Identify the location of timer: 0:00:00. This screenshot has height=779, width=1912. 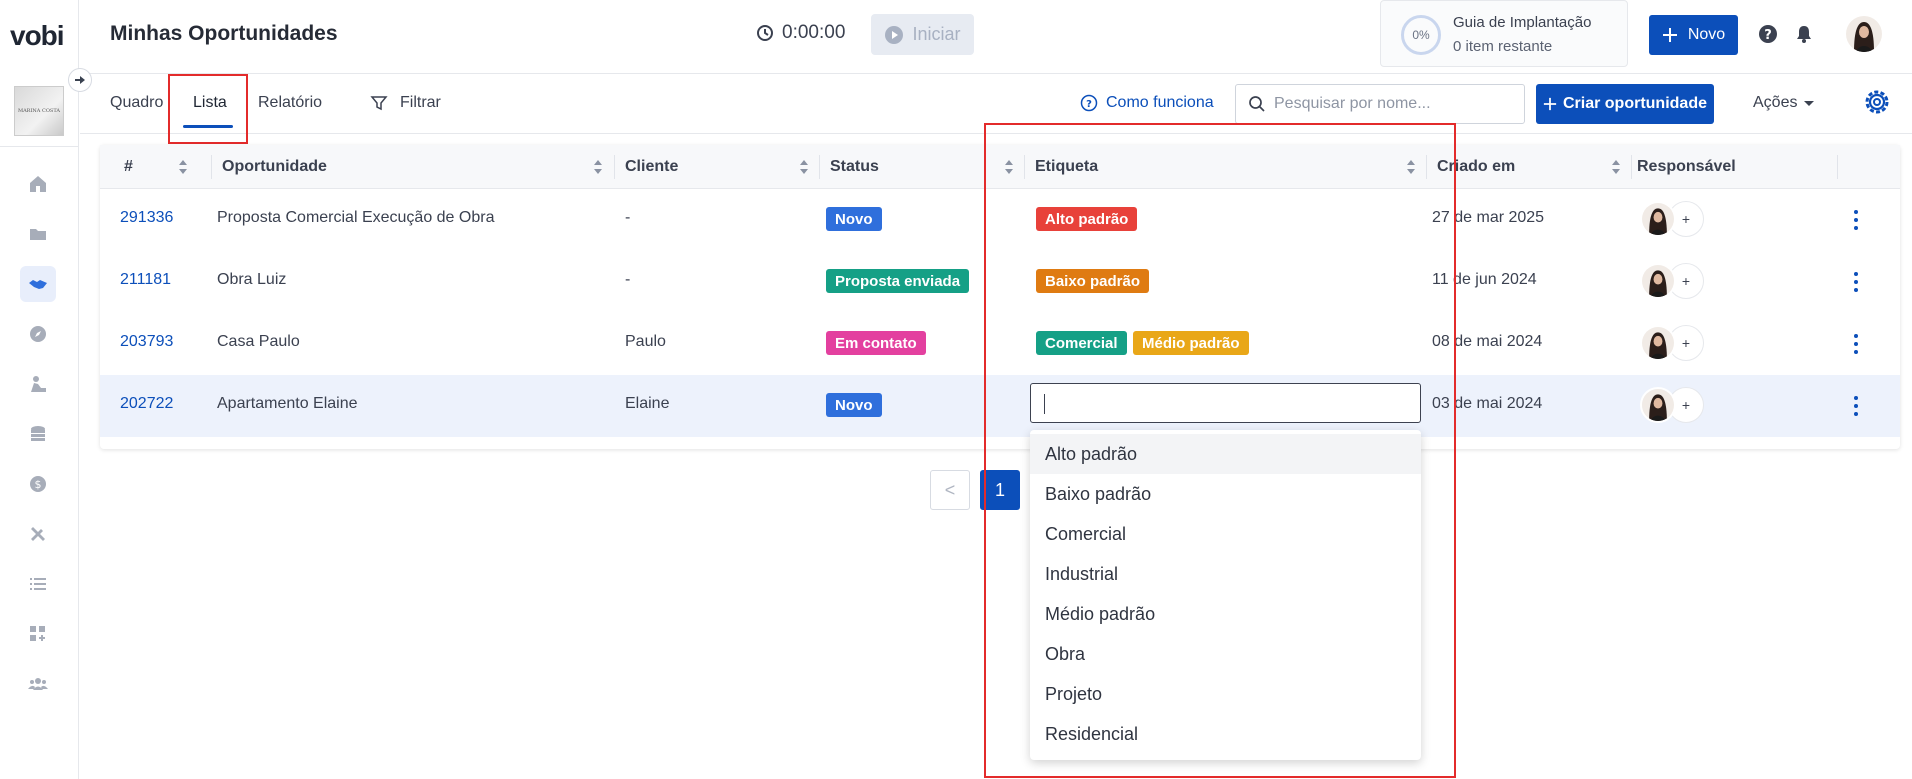
(800, 33).